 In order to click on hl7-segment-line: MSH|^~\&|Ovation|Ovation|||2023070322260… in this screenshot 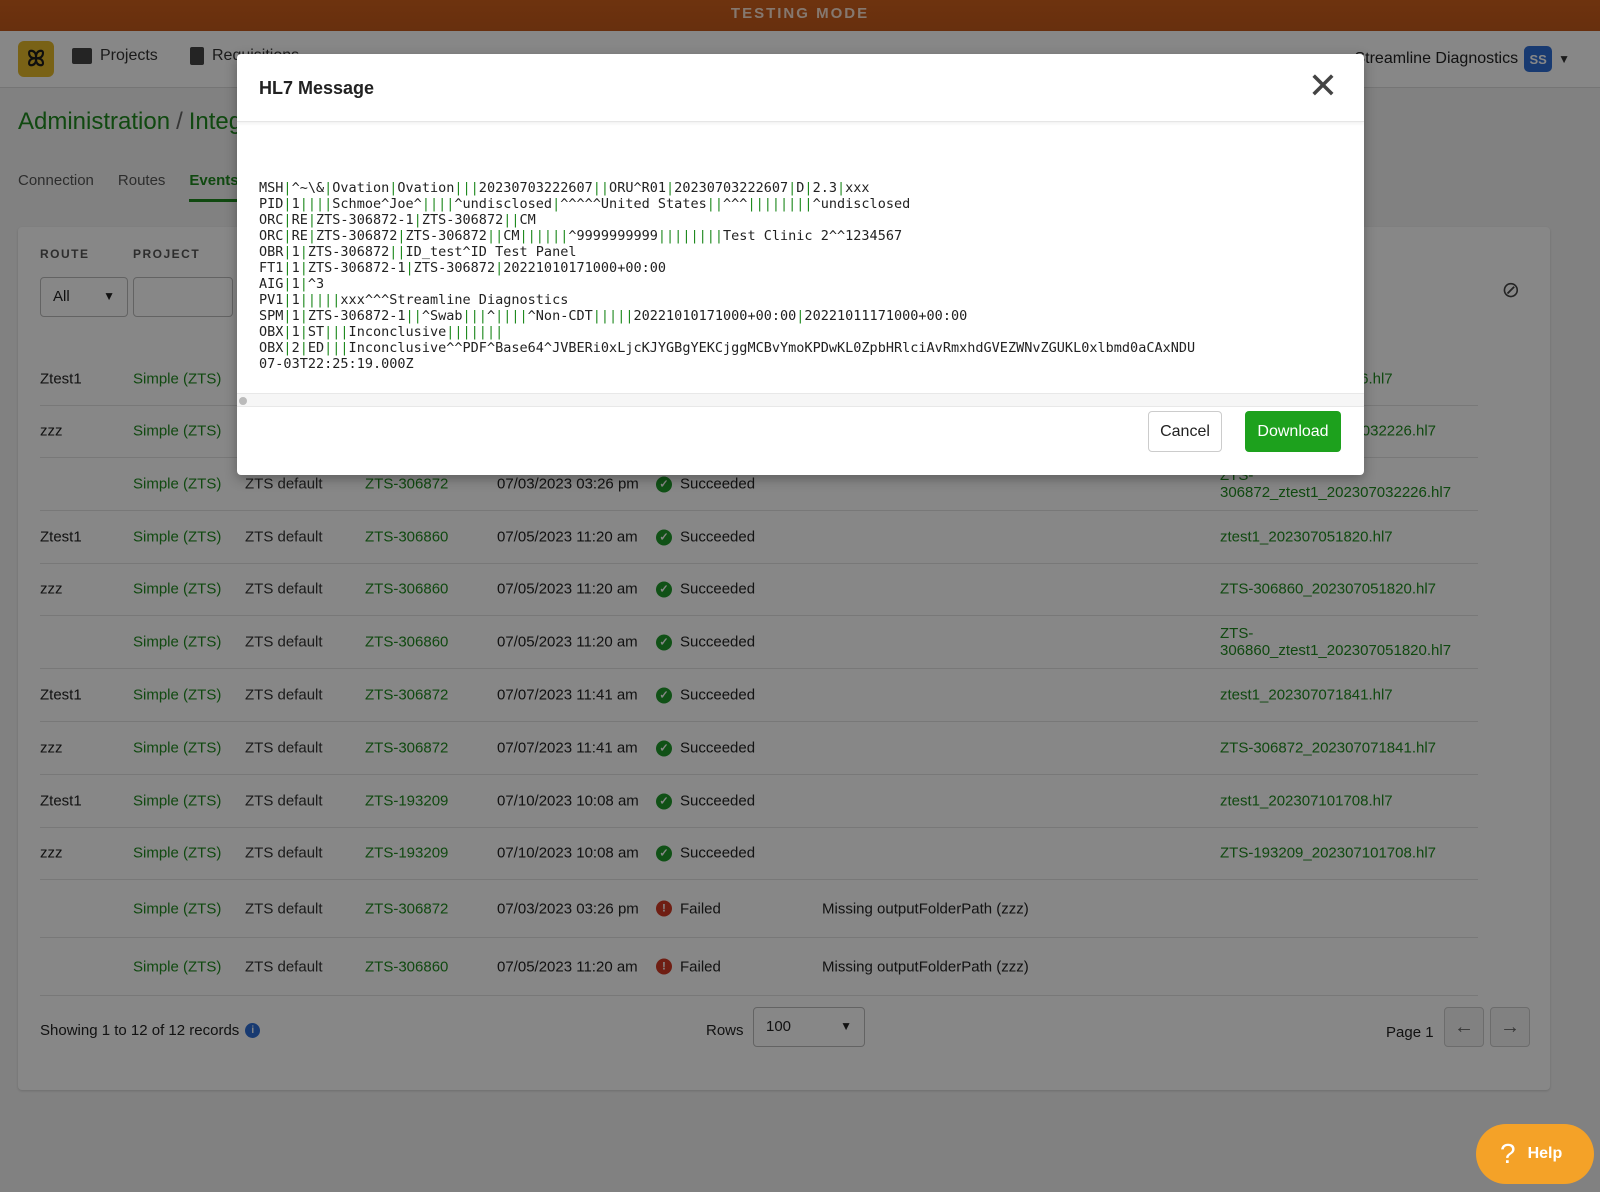, I will do `click(564, 188)`.